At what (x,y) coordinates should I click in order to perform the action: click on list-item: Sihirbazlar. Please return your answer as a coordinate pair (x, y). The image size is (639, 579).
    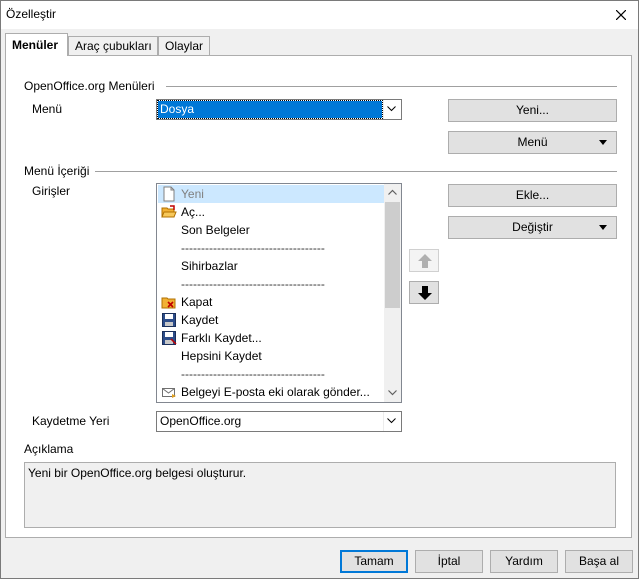
    Looking at the image, I should click on (271, 266).